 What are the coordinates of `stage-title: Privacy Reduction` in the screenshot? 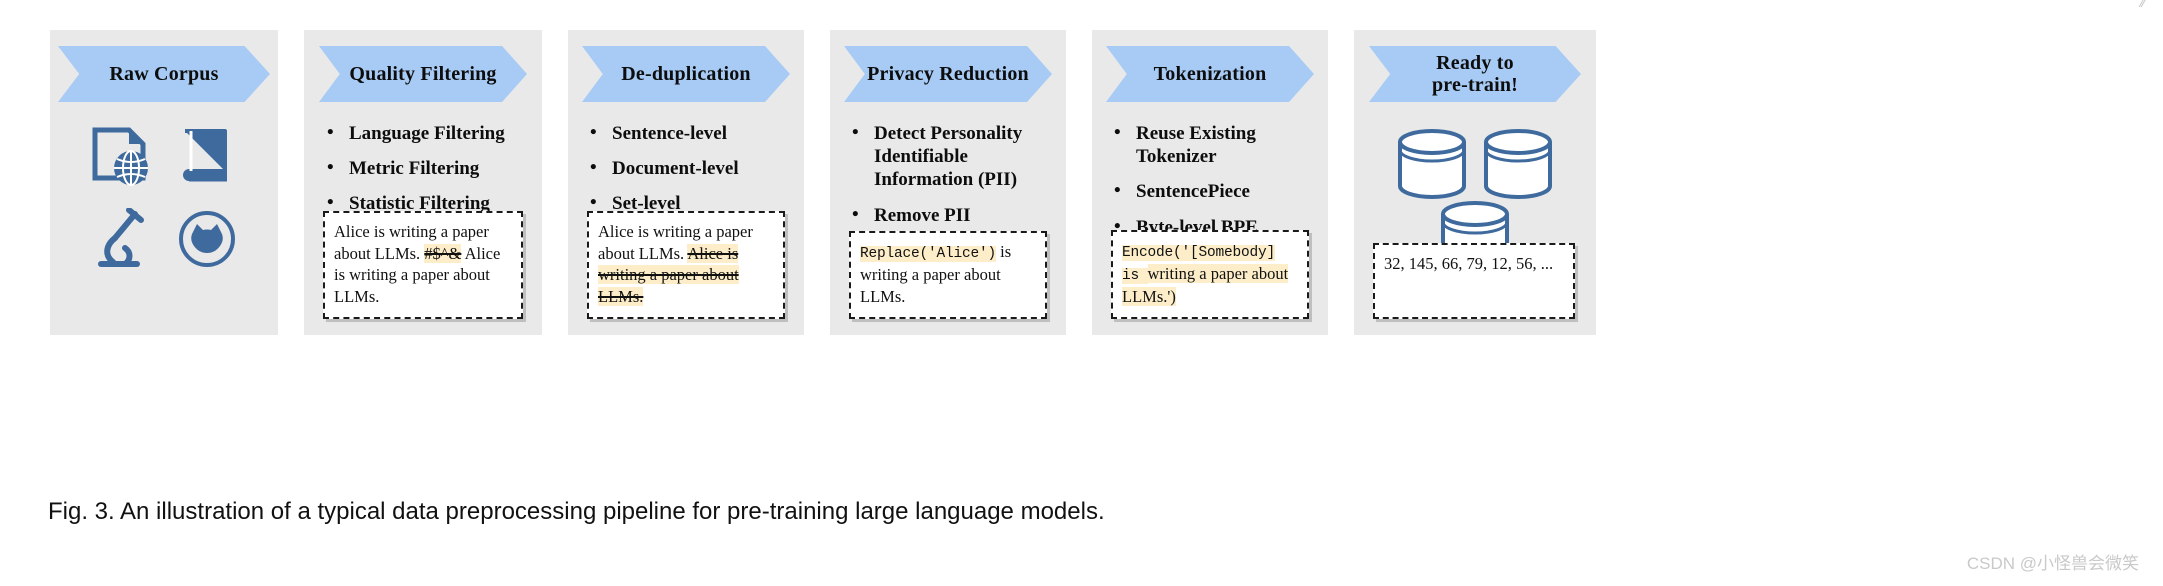 It's located at (948, 73).